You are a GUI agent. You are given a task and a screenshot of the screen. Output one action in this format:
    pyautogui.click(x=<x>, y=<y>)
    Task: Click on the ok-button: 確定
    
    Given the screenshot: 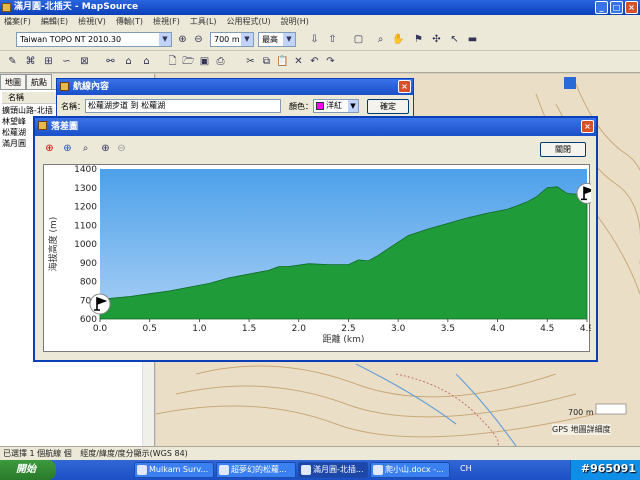 What is the action you would take?
    pyautogui.click(x=388, y=106)
    